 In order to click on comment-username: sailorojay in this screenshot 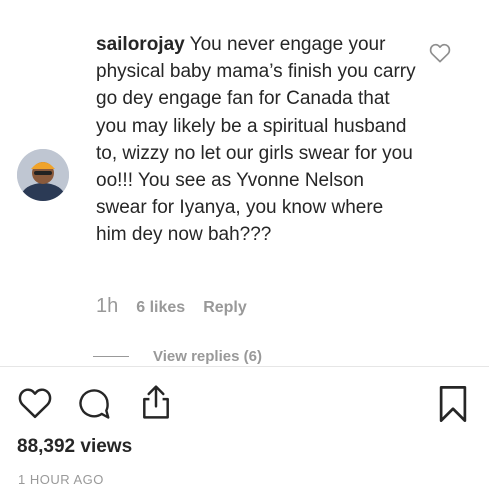, I will do `click(140, 44)`.